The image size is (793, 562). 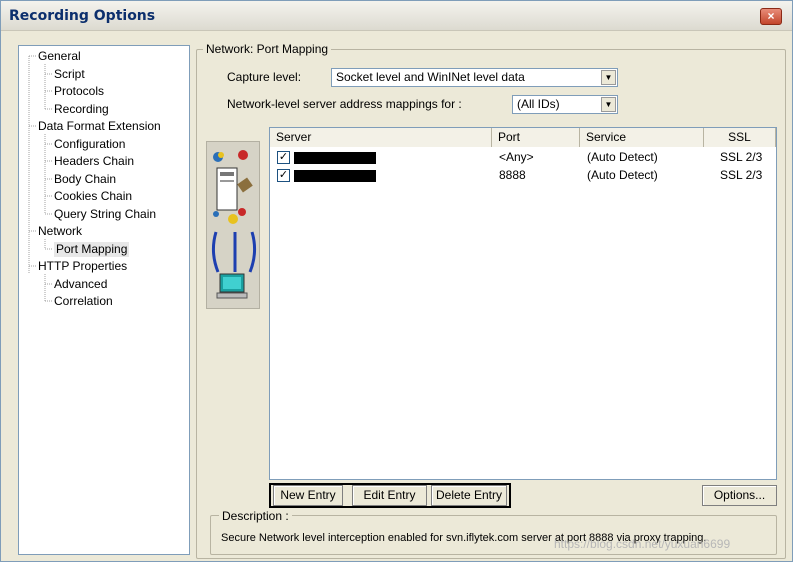 I want to click on tree-item-data-format-extension: Data Format Extension, so click(x=99, y=126).